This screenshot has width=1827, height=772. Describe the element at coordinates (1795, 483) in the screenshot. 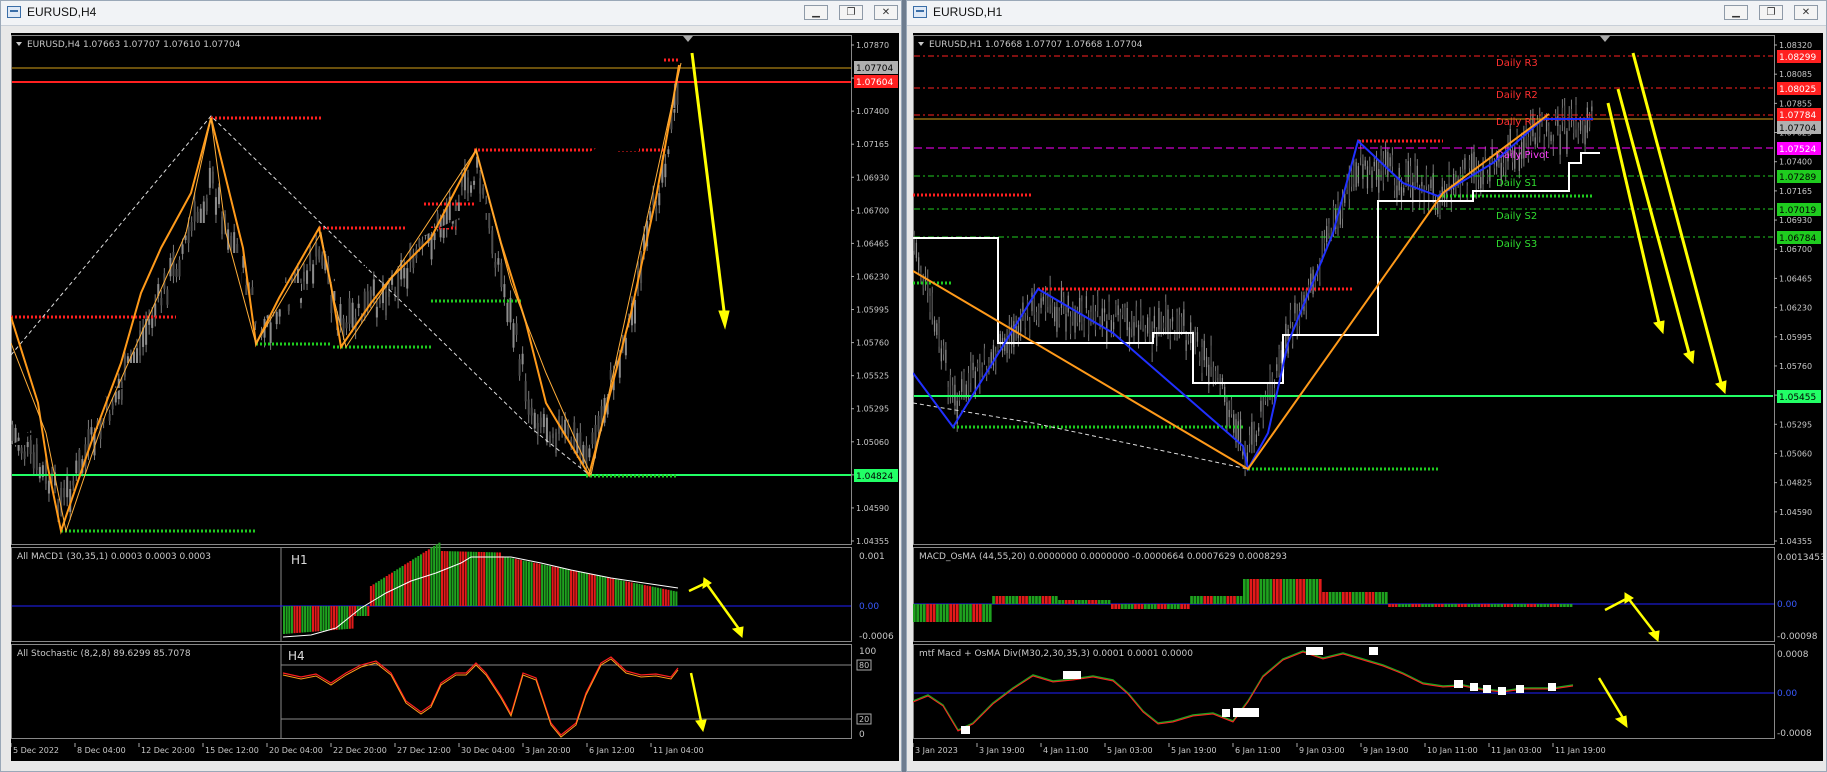

I see `price-scale-label: 1.04825` at that location.